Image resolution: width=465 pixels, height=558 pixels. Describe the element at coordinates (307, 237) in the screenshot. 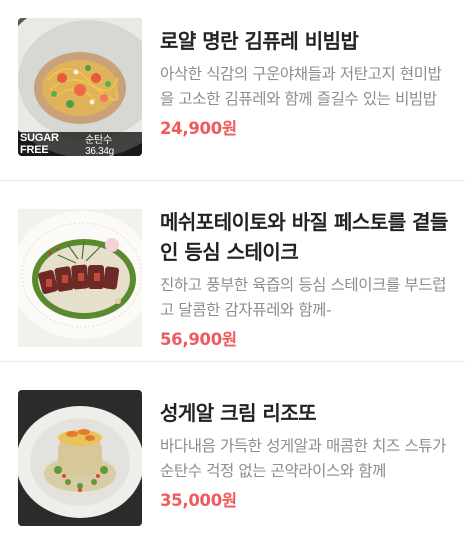

I see `product-title: 메쉬포테이토와 바질 페스토를 곁들인 등심 스테이크` at that location.